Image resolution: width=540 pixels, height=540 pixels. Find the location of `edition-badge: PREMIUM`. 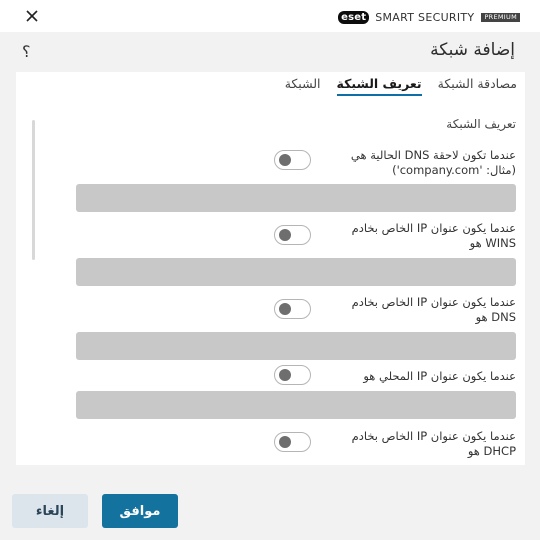

edition-badge: PREMIUM is located at coordinates (500, 17).